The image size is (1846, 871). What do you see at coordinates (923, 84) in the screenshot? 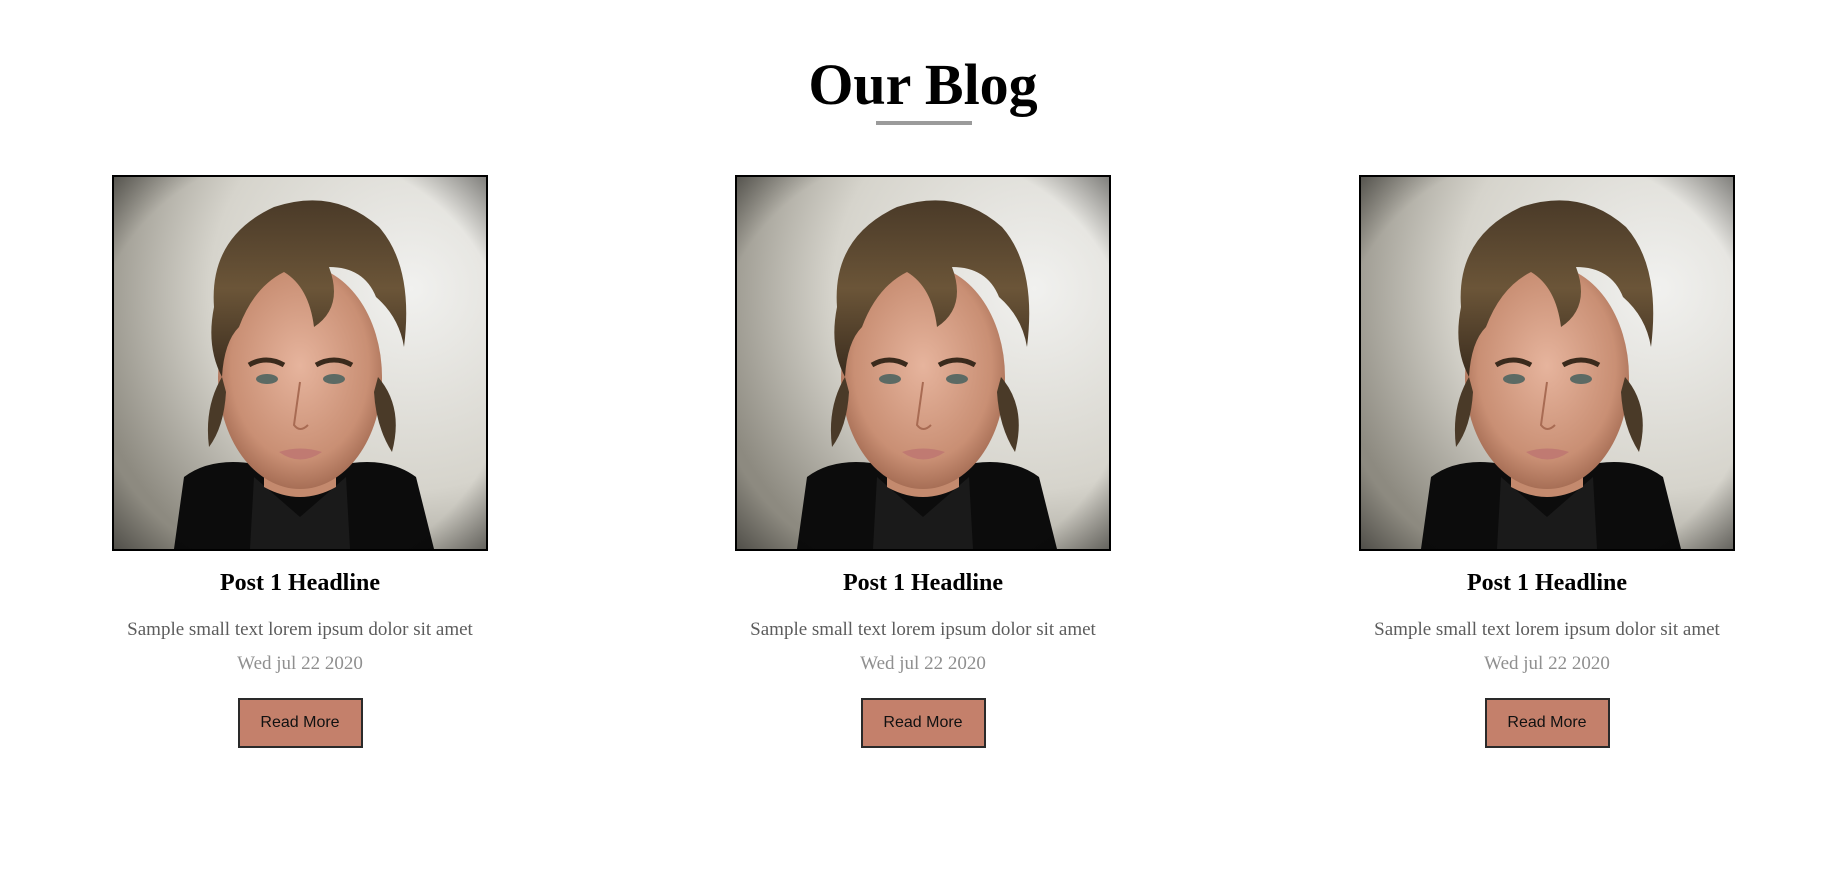
I see `page-title: Our Blog` at bounding box center [923, 84].